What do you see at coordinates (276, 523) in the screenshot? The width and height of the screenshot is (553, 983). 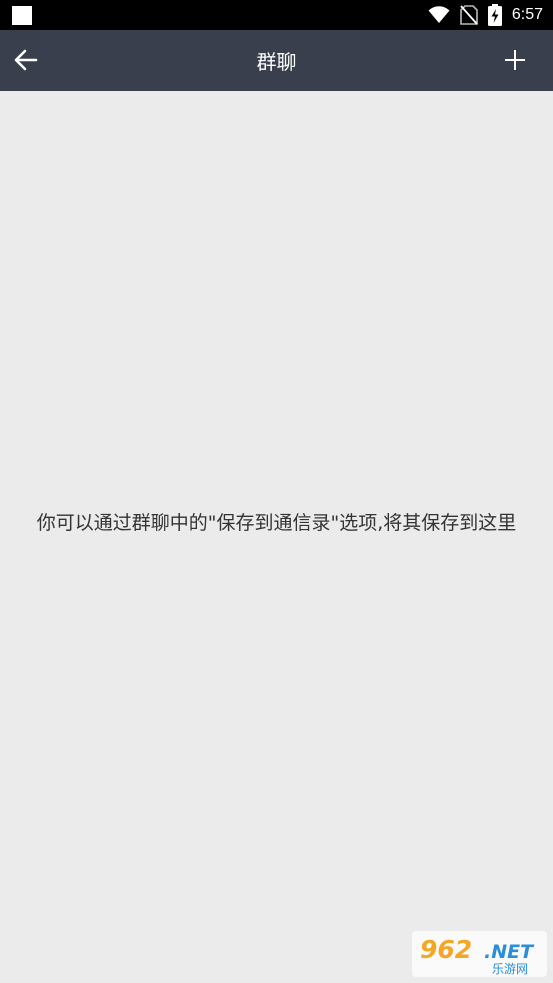 I see `empty-state-message: 你可以通过群聊中的"保存到通信录"选项,将其保存到这里` at bounding box center [276, 523].